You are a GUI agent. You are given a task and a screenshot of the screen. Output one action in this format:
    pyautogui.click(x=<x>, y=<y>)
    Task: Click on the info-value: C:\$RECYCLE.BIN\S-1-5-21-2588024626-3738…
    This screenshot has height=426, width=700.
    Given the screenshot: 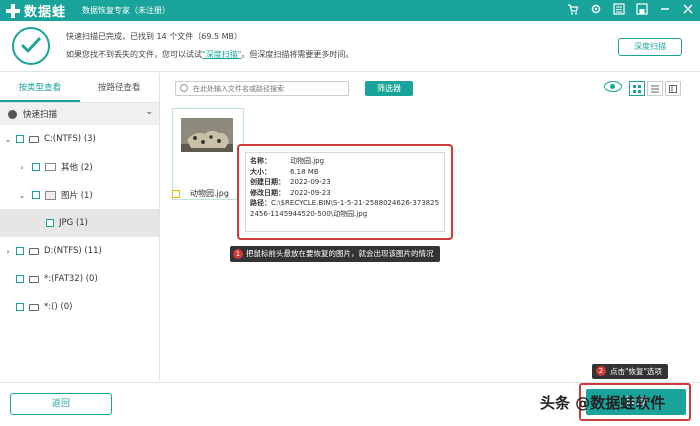 What is the action you would take?
    pyautogui.click(x=345, y=208)
    